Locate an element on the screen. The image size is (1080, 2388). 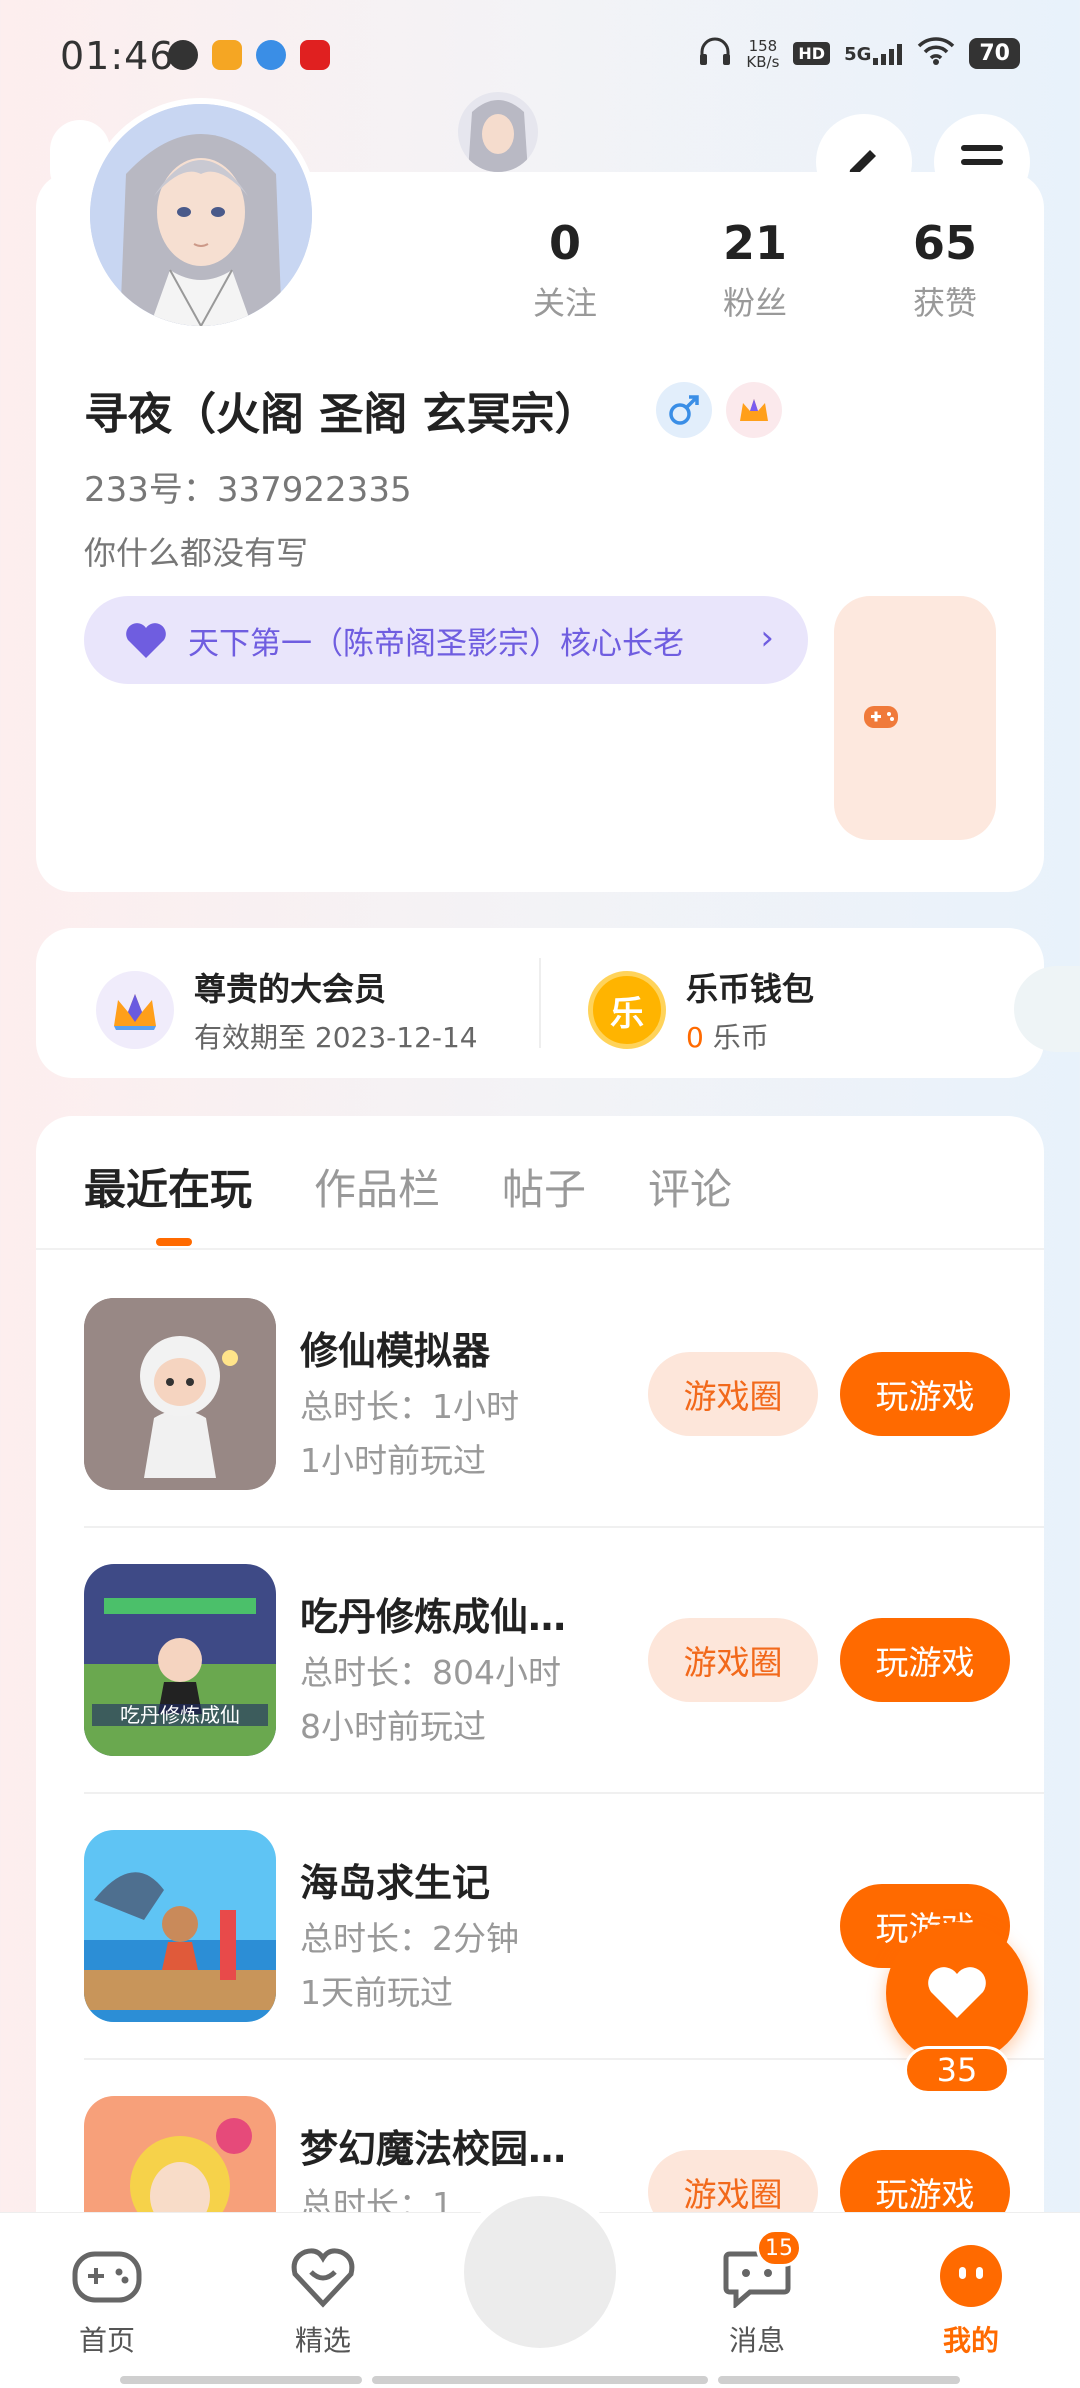
nav-messages: 15 消息 is located at coordinates (757, 2294).